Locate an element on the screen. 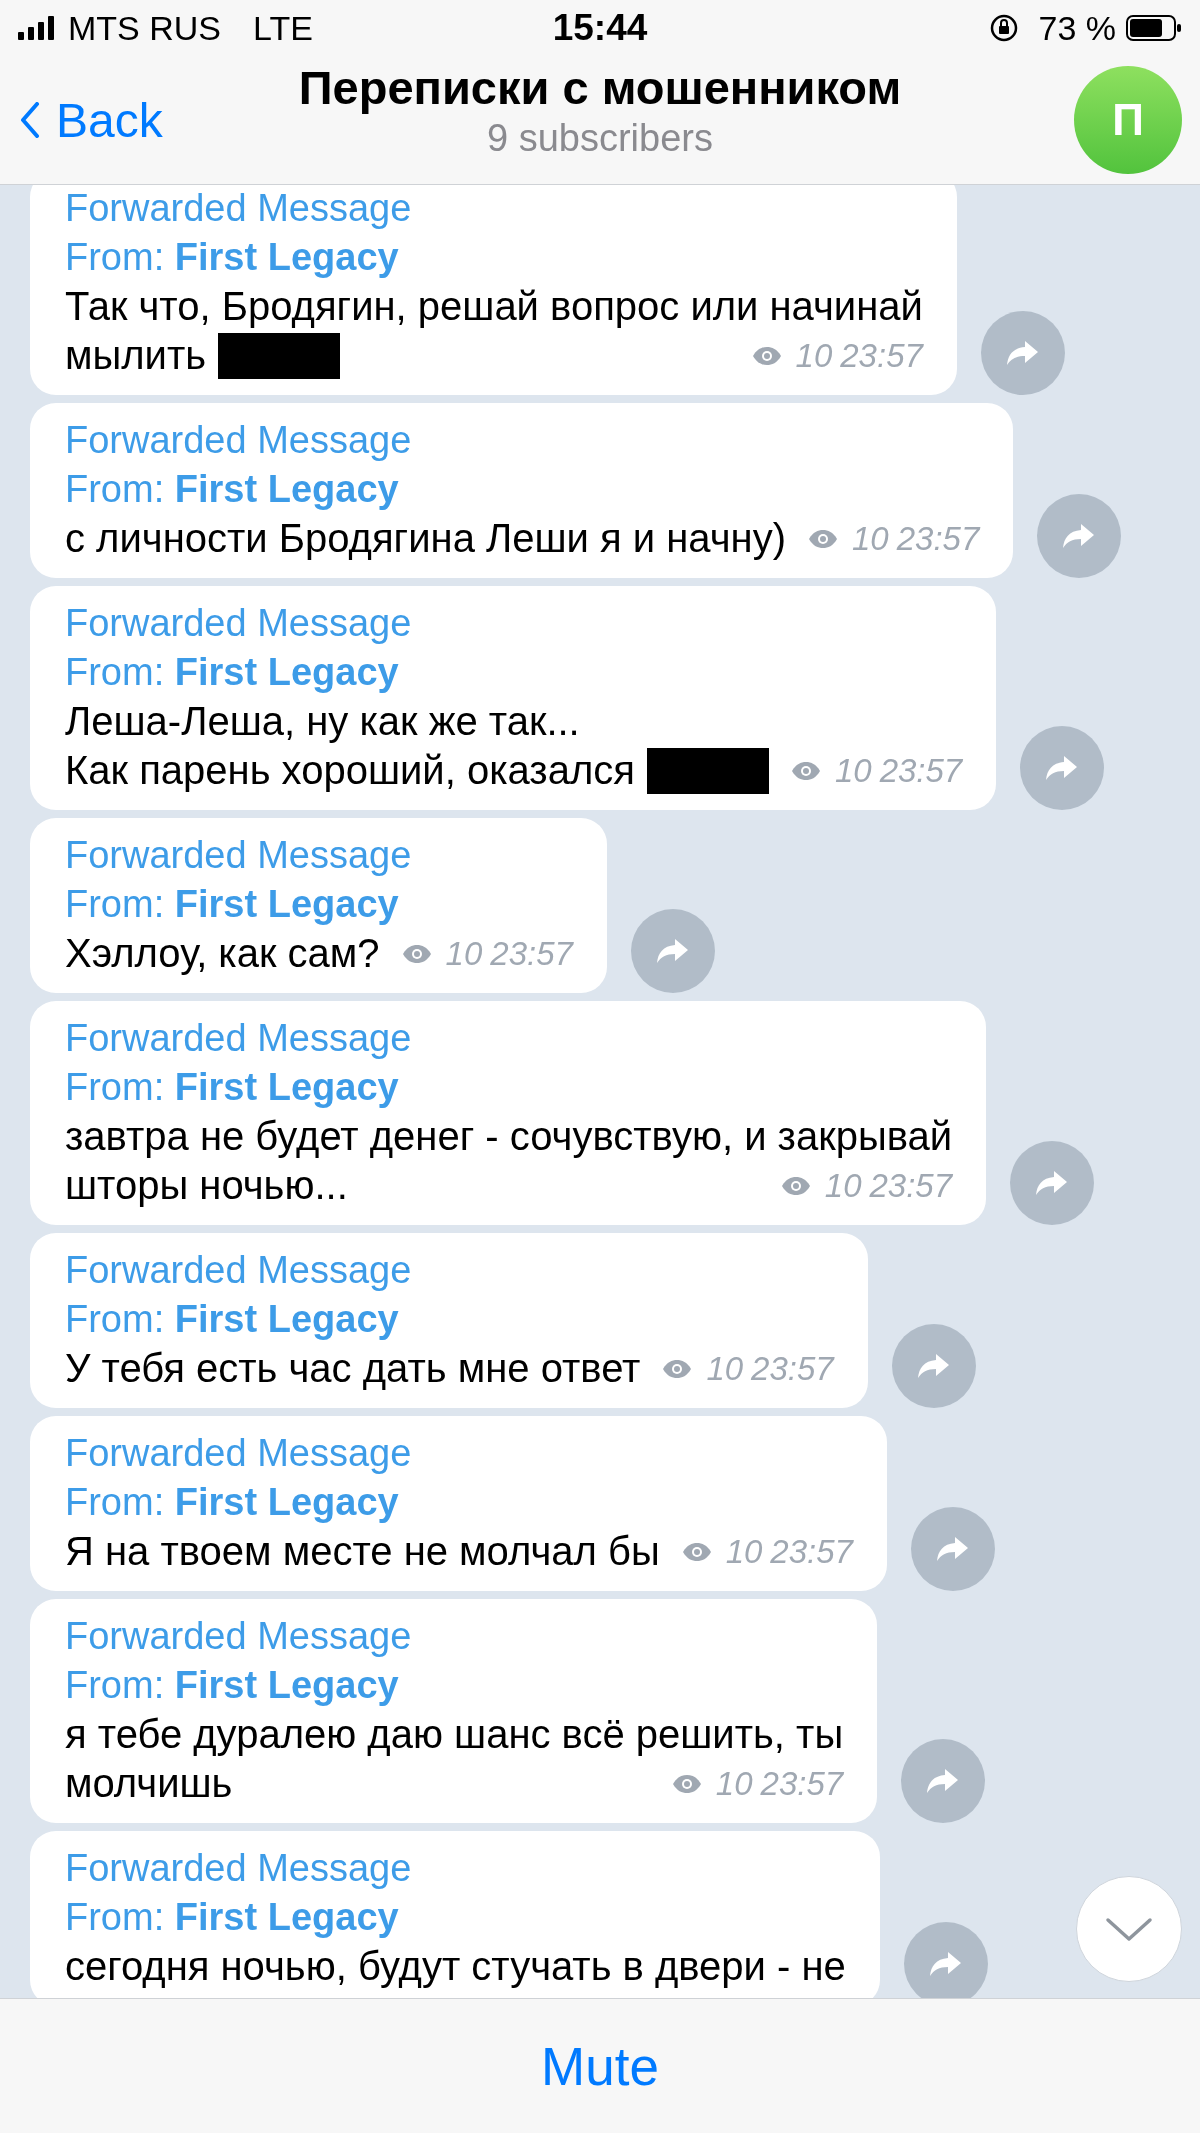 Image resolution: width=1200 pixels, height=2133 pixels. network-type: LTE is located at coordinates (283, 28).